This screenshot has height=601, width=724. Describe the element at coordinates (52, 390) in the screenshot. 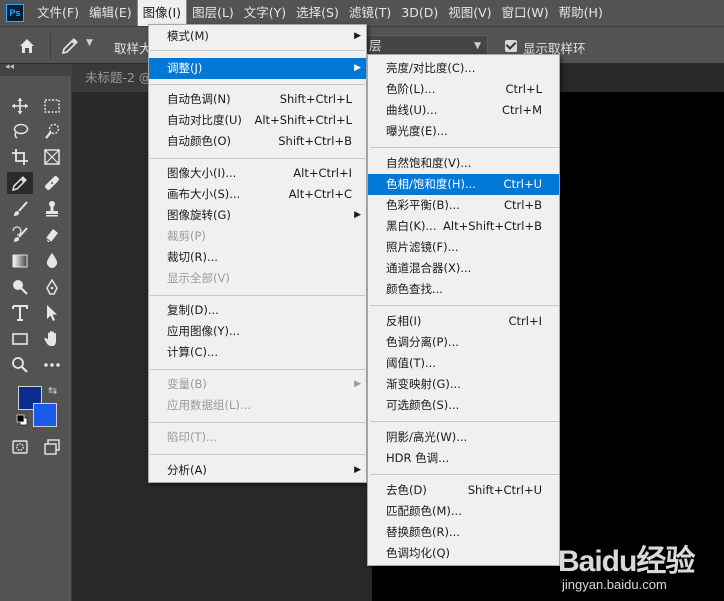

I see `swap-colors-icon: ⇆` at that location.